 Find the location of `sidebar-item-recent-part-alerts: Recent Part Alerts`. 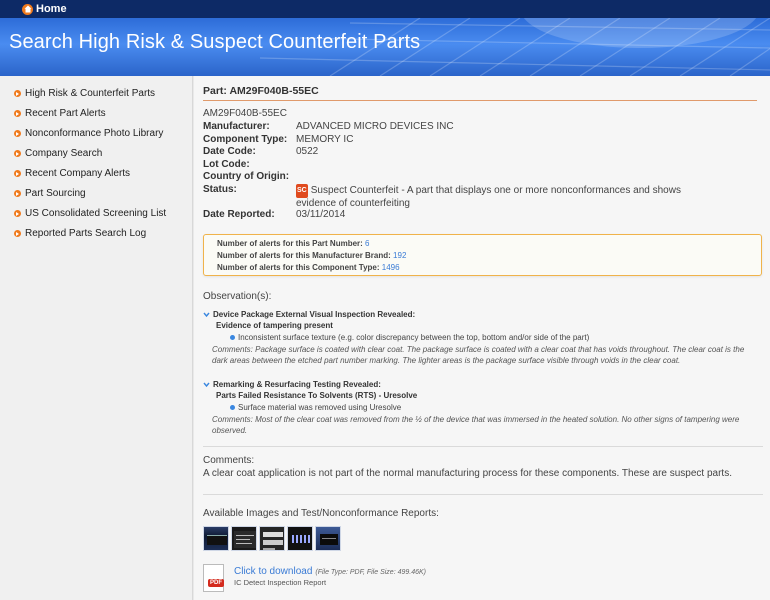

sidebar-item-recent-part-alerts: Recent Part Alerts is located at coordinates (60, 113).